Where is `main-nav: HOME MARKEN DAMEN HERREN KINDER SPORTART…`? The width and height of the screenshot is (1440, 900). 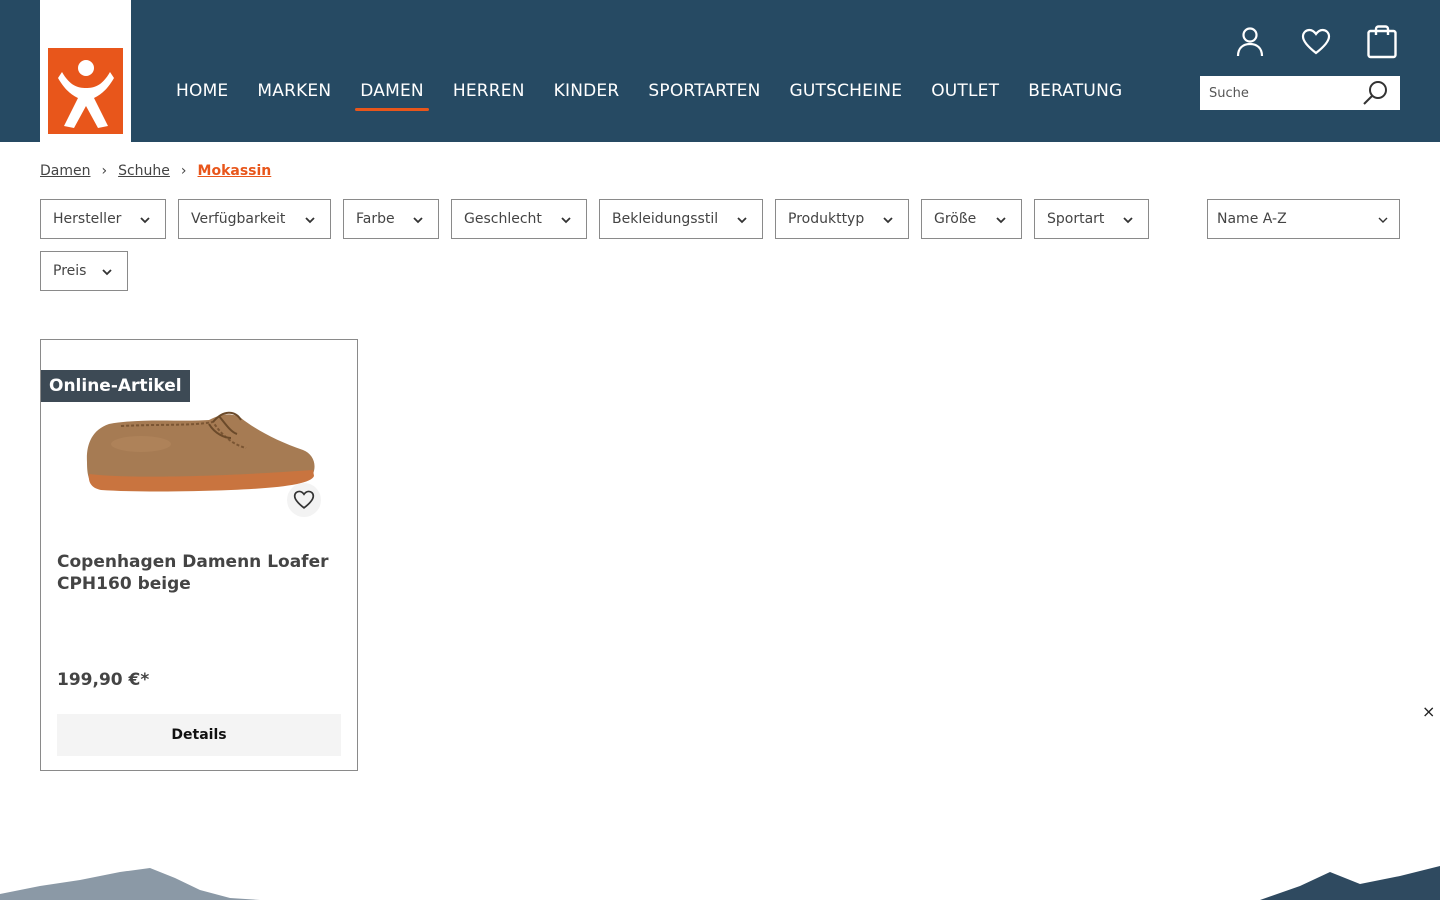 main-nav: HOME MARKEN DAMEN HERREN KINDER SPORTART… is located at coordinates (663, 96).